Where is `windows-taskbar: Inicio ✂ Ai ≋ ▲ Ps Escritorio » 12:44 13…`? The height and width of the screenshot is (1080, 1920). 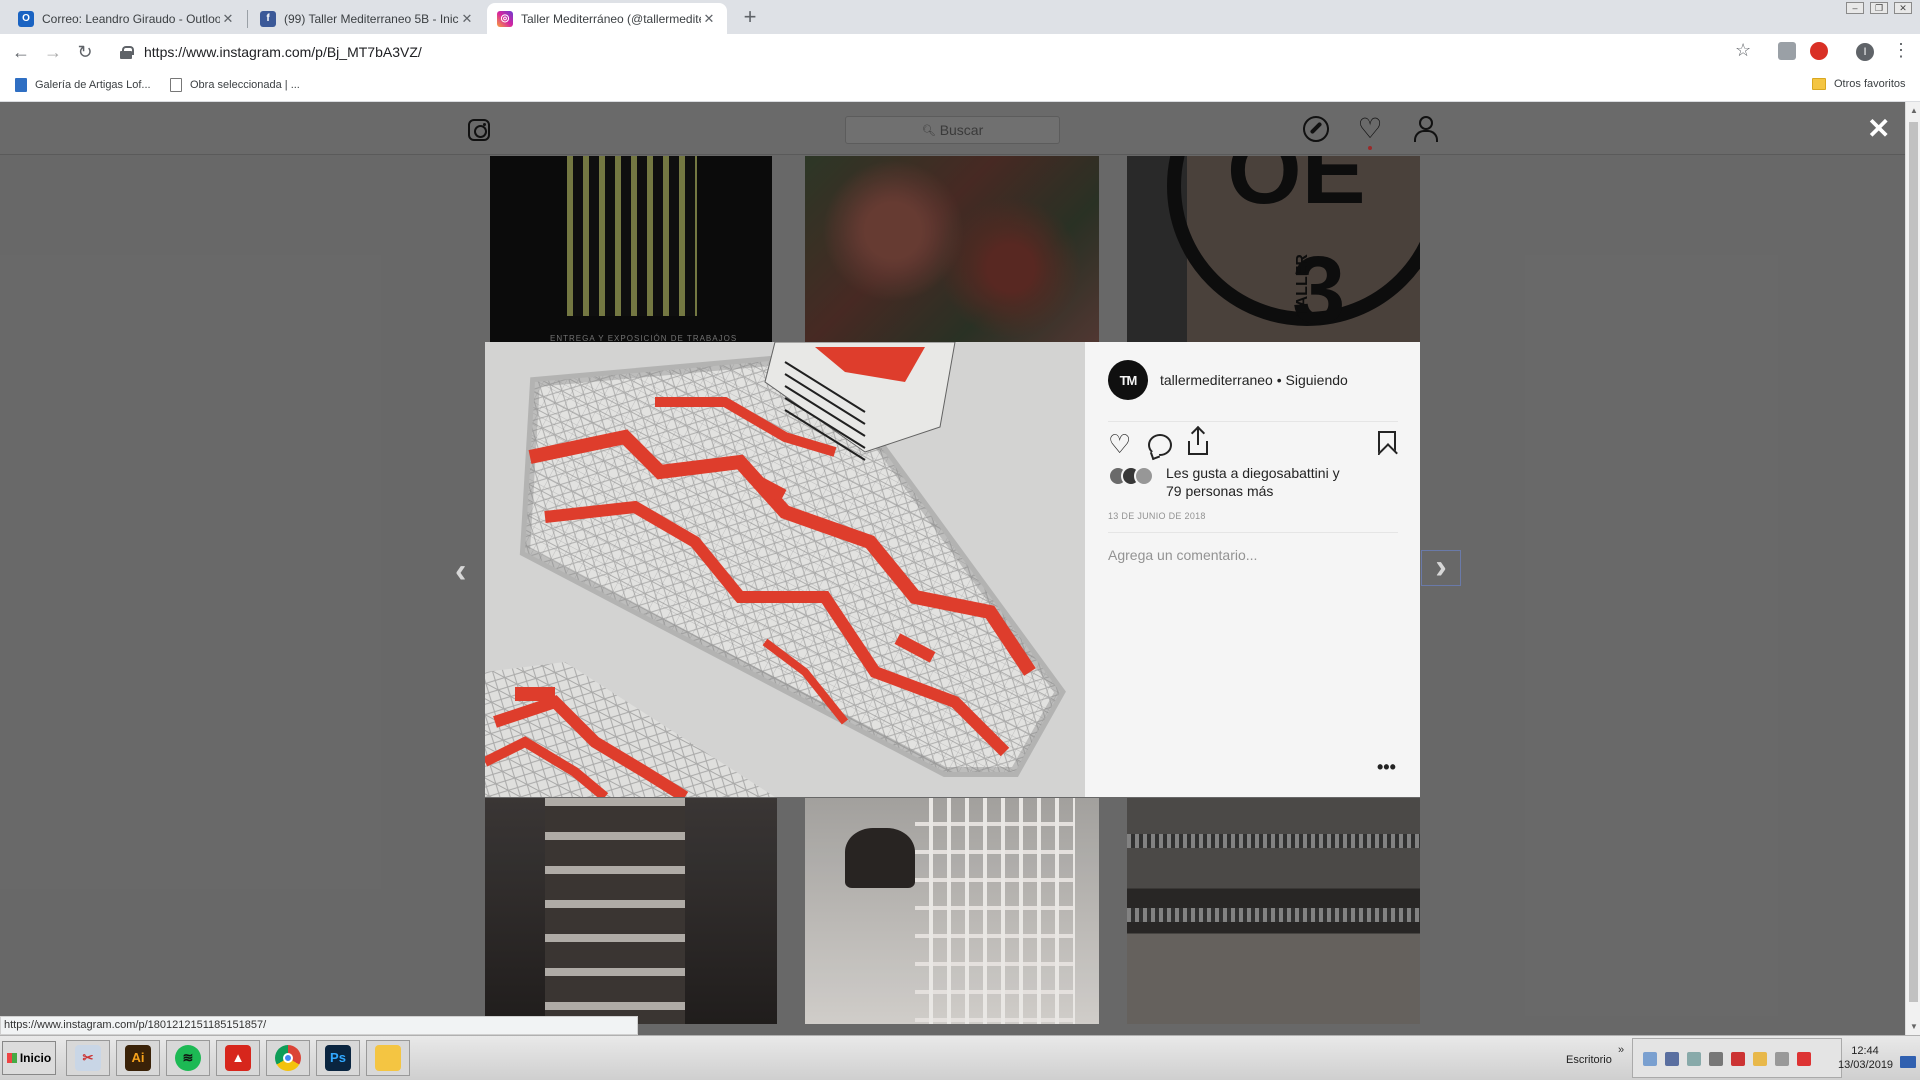
windows-taskbar: Inicio ✂ Ai ≋ ▲ Ps Escritorio » 12:44 13… is located at coordinates (960, 1057).